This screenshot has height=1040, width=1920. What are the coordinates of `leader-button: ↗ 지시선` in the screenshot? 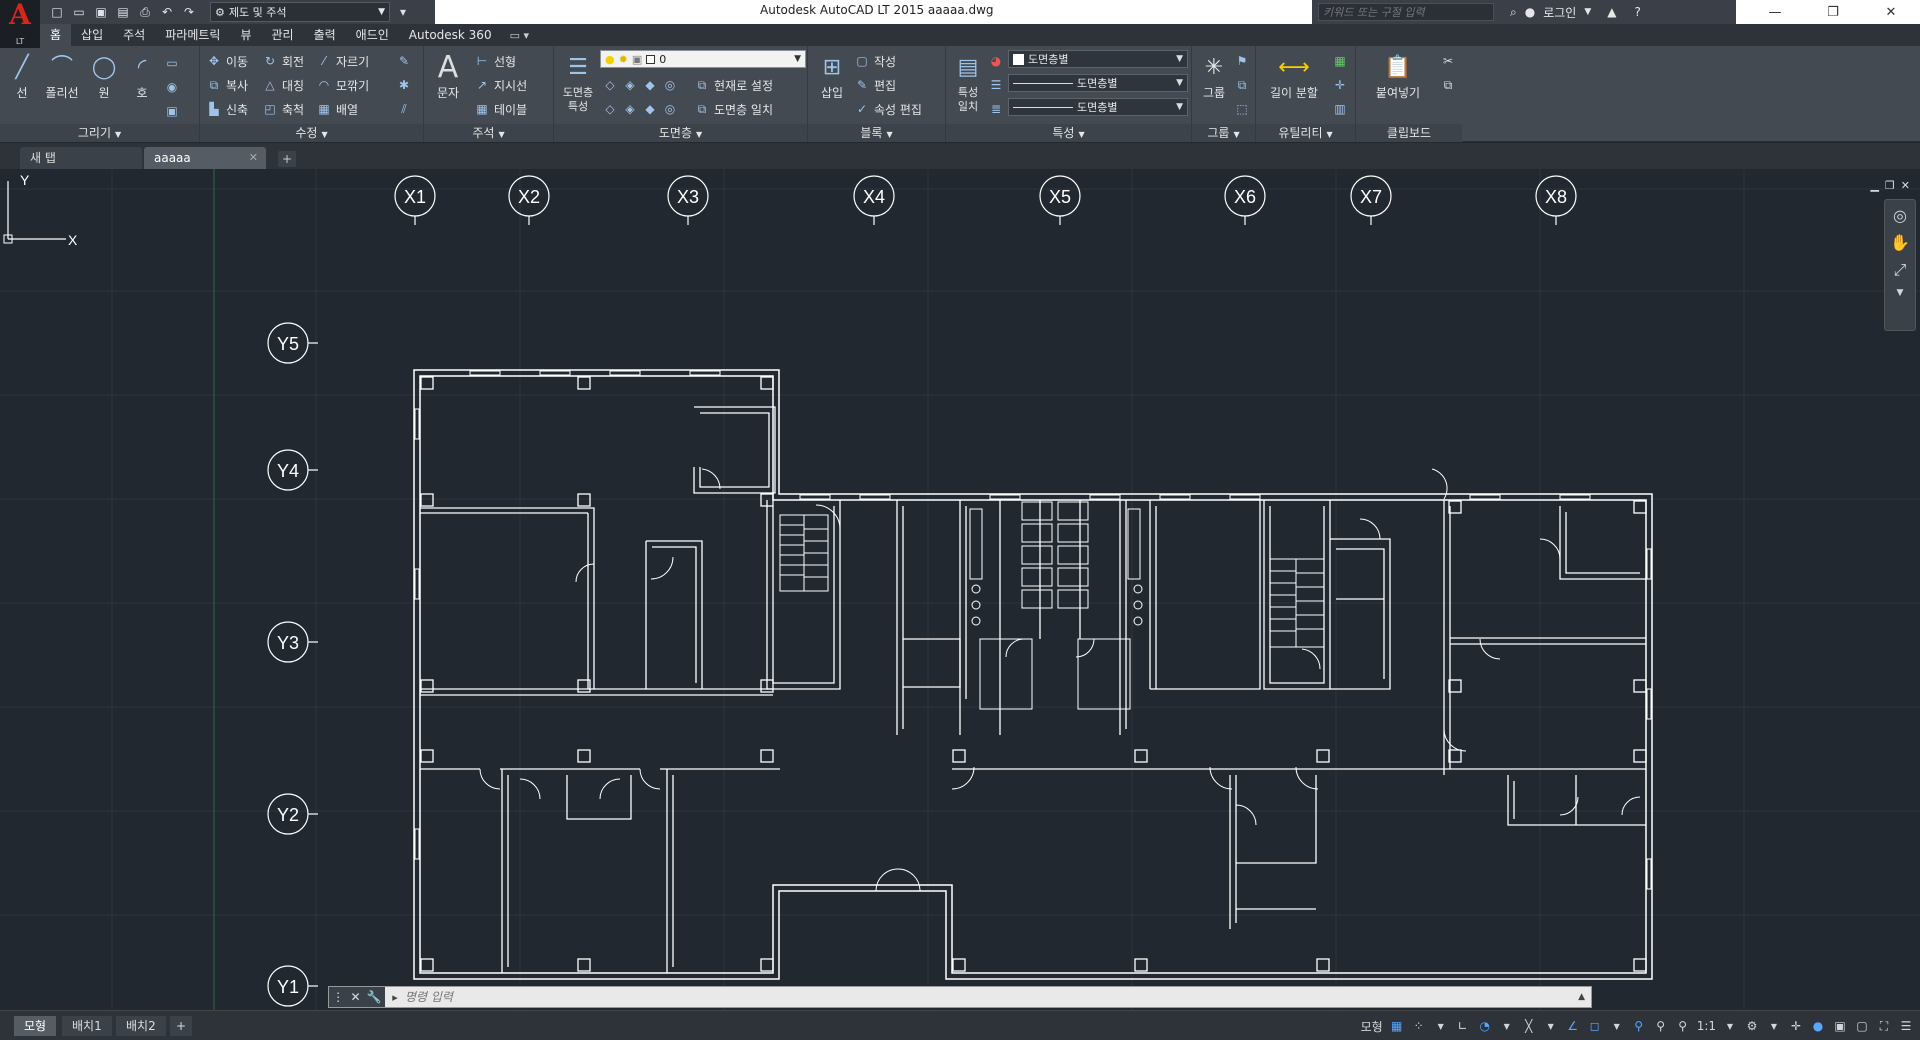 It's located at (500, 85).